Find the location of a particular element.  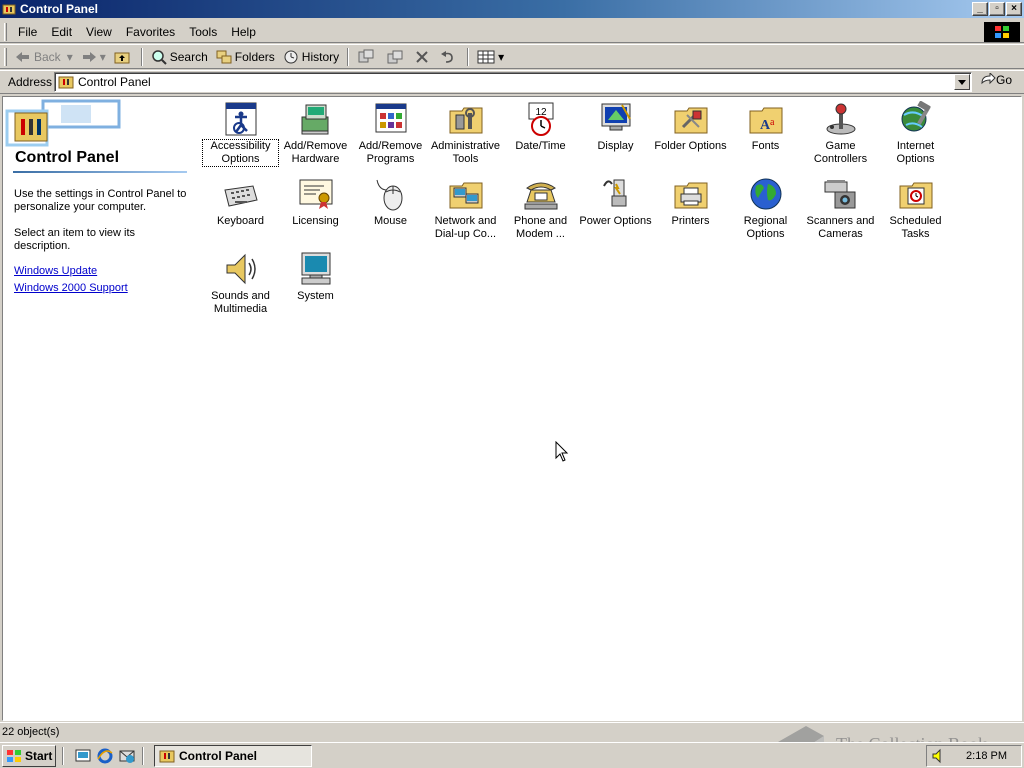

globe-icon is located at coordinates (765, 194).